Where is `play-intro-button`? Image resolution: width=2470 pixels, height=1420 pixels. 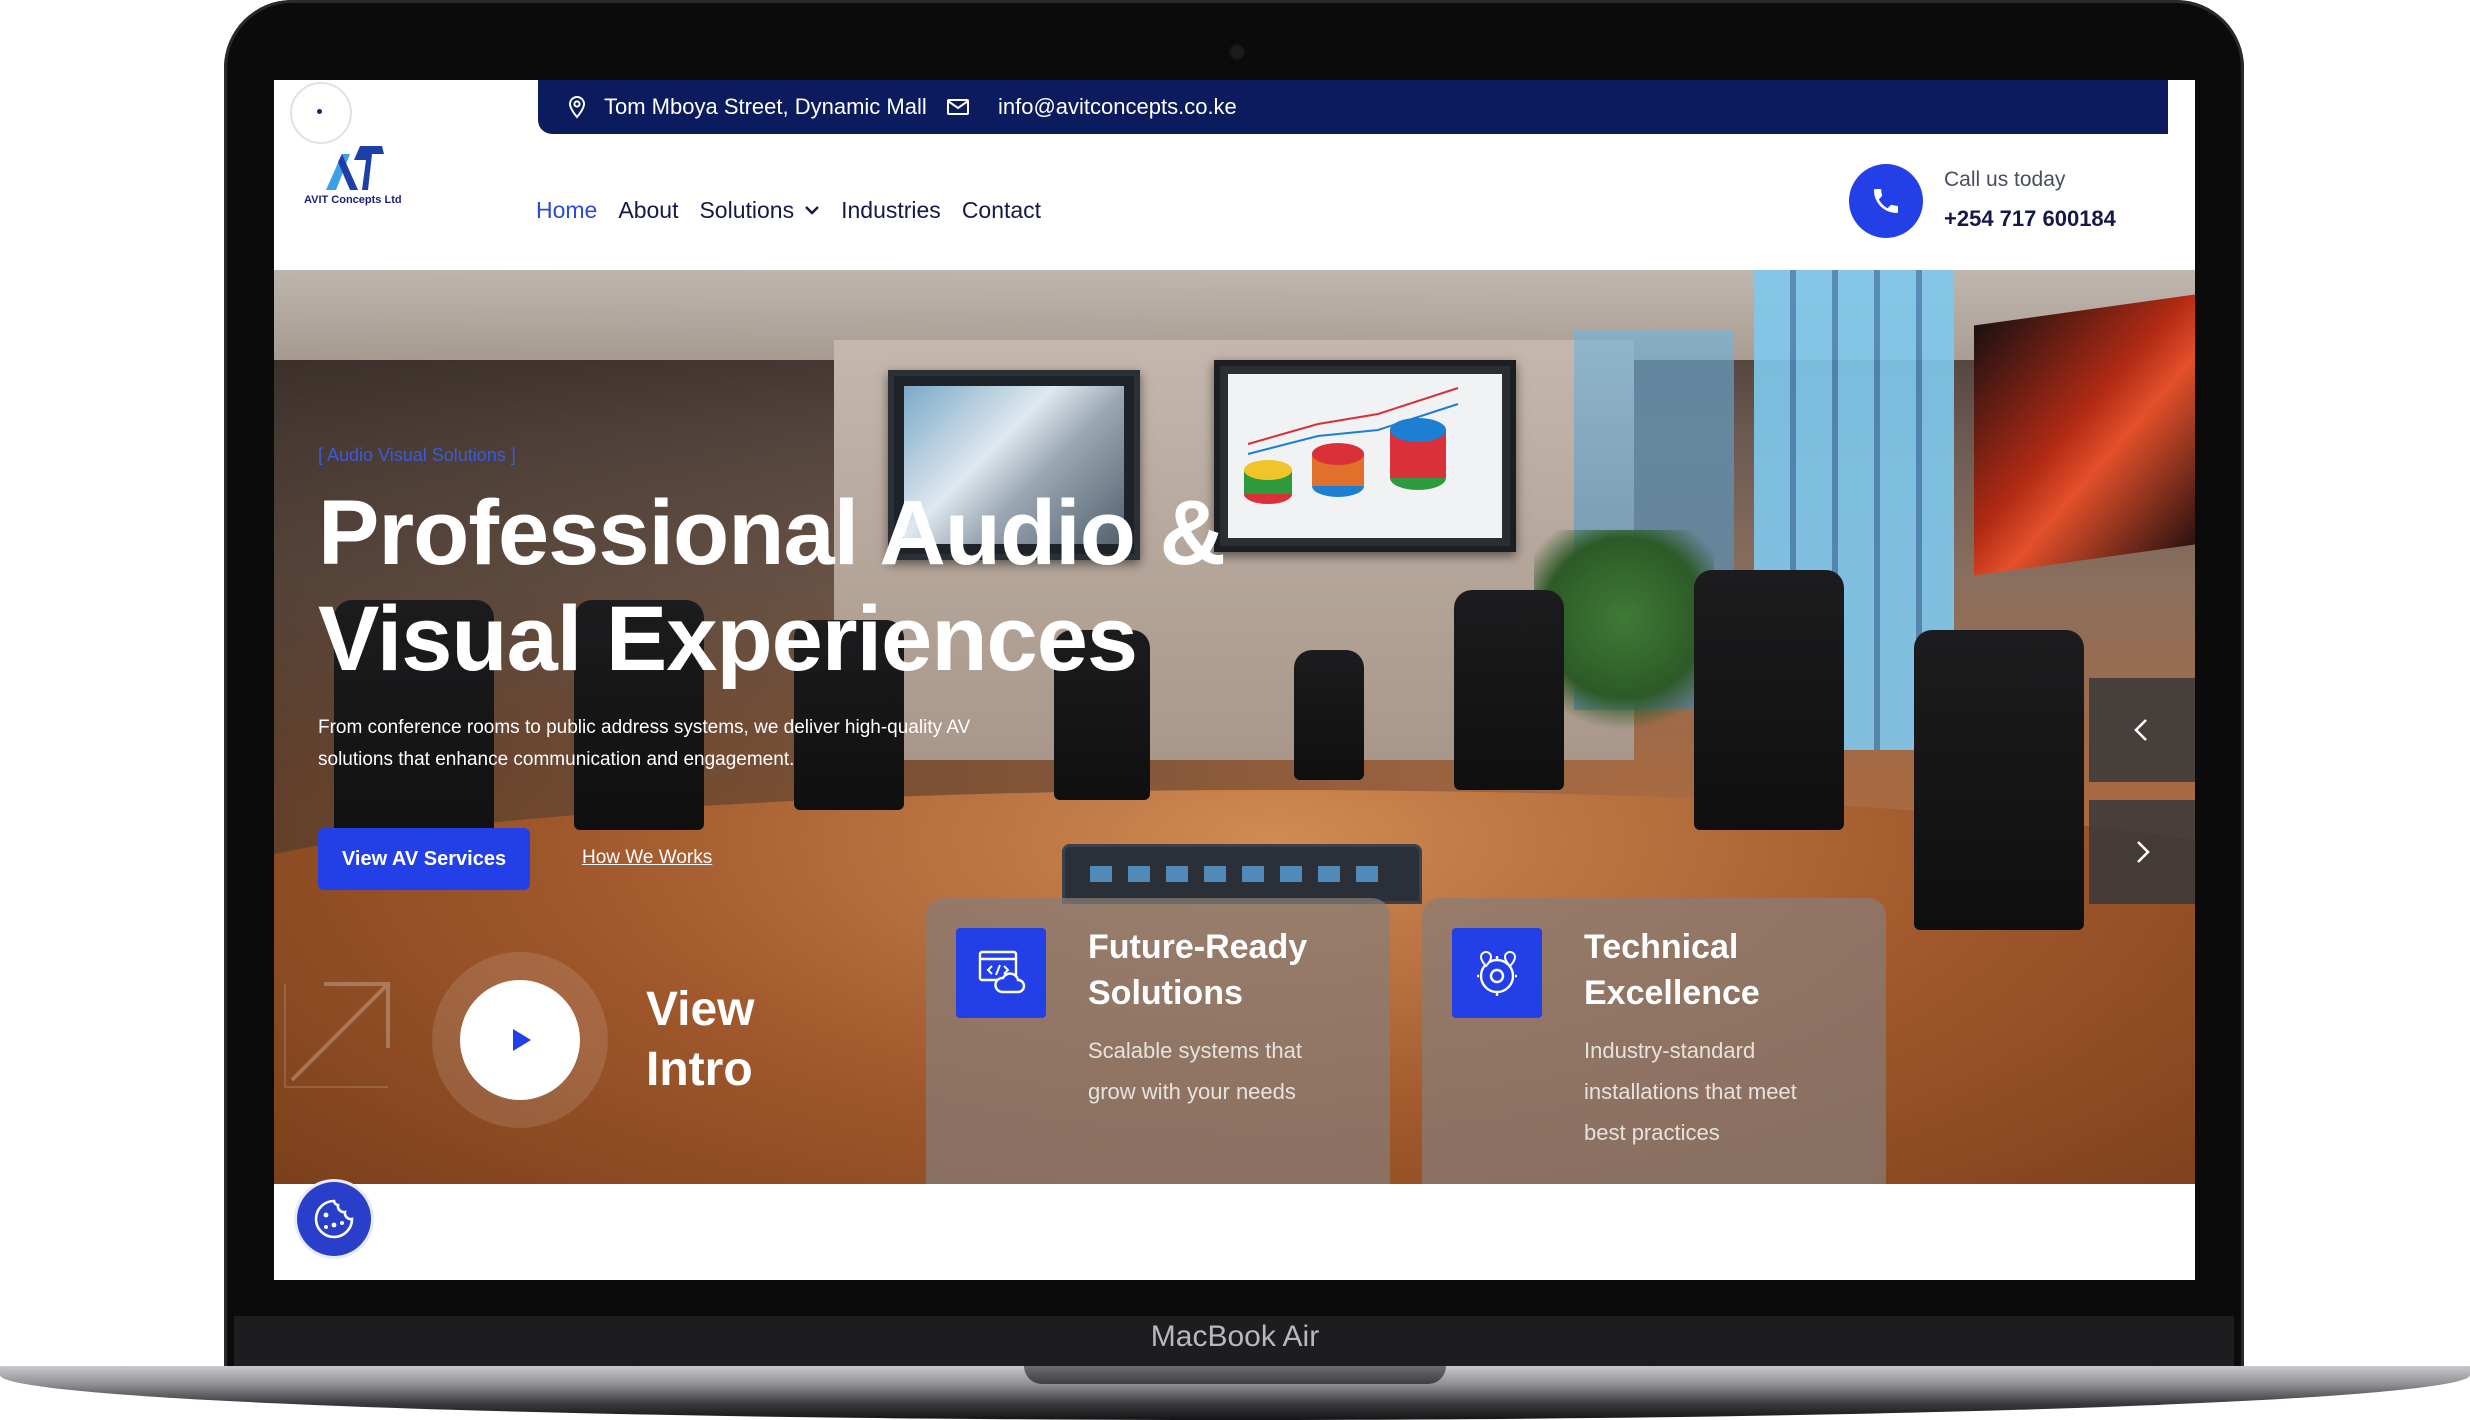 play-intro-button is located at coordinates (520, 1040).